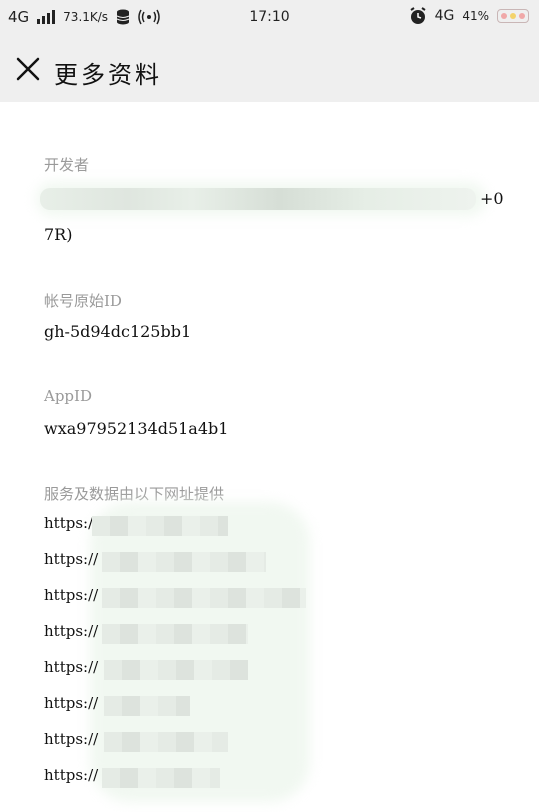  Describe the element at coordinates (28, 69) in the screenshot. I see `close-icon` at that location.